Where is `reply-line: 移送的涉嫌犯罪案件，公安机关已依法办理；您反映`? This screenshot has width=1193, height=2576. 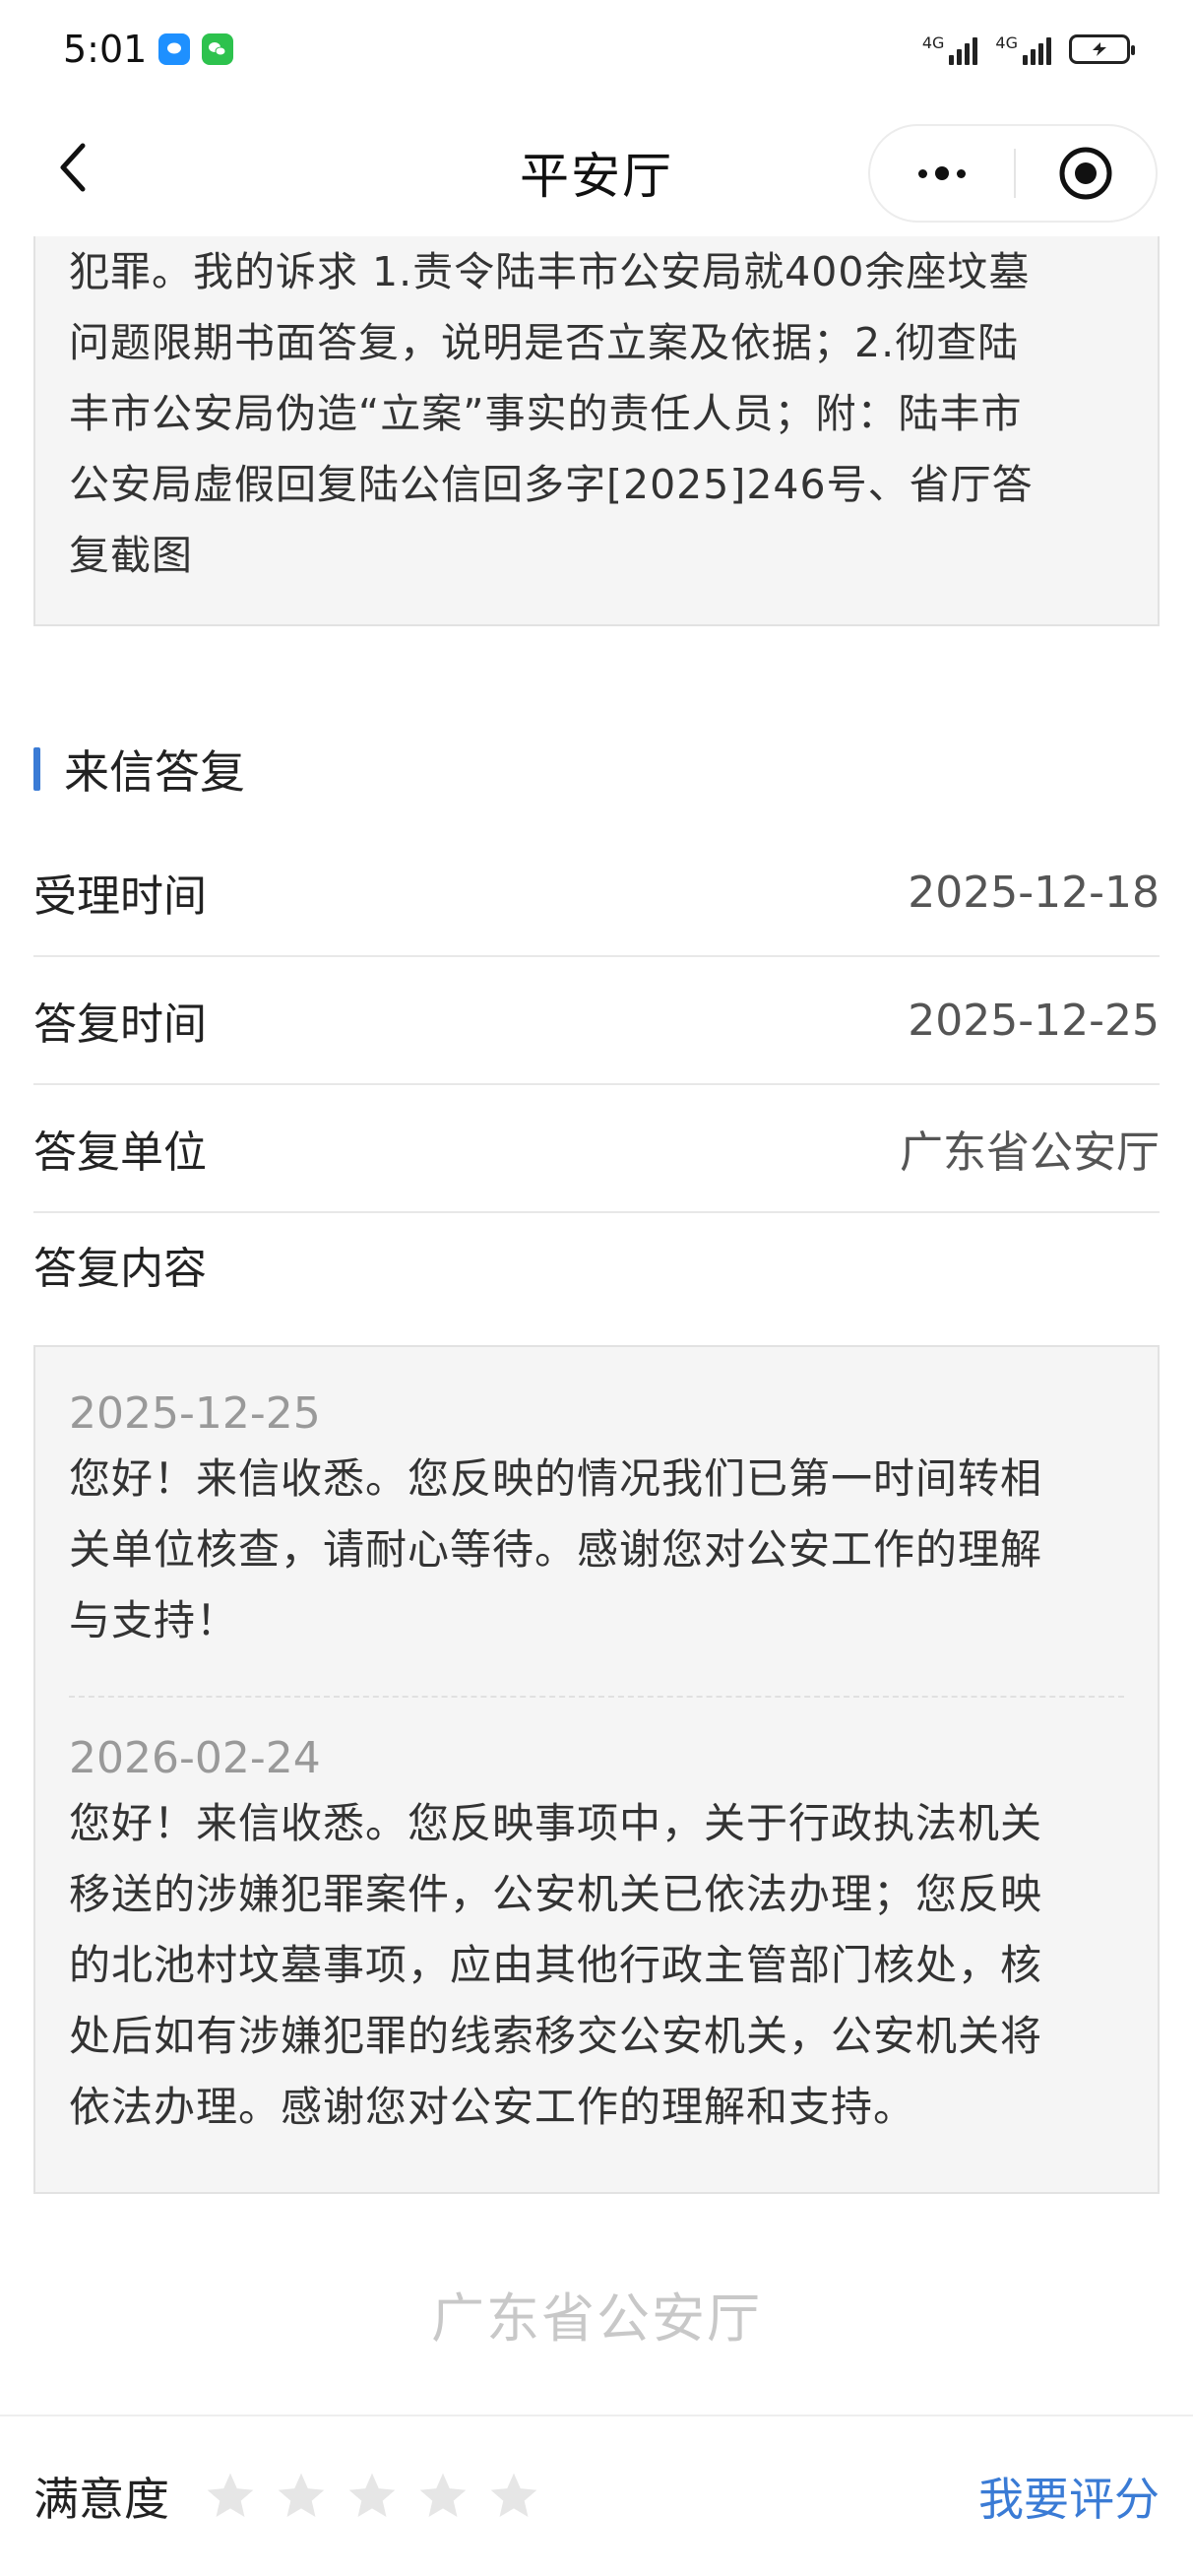
reply-line: 移送的涉嫌犯罪案件，公安机关已依法办理；您反映 is located at coordinates (556, 1894).